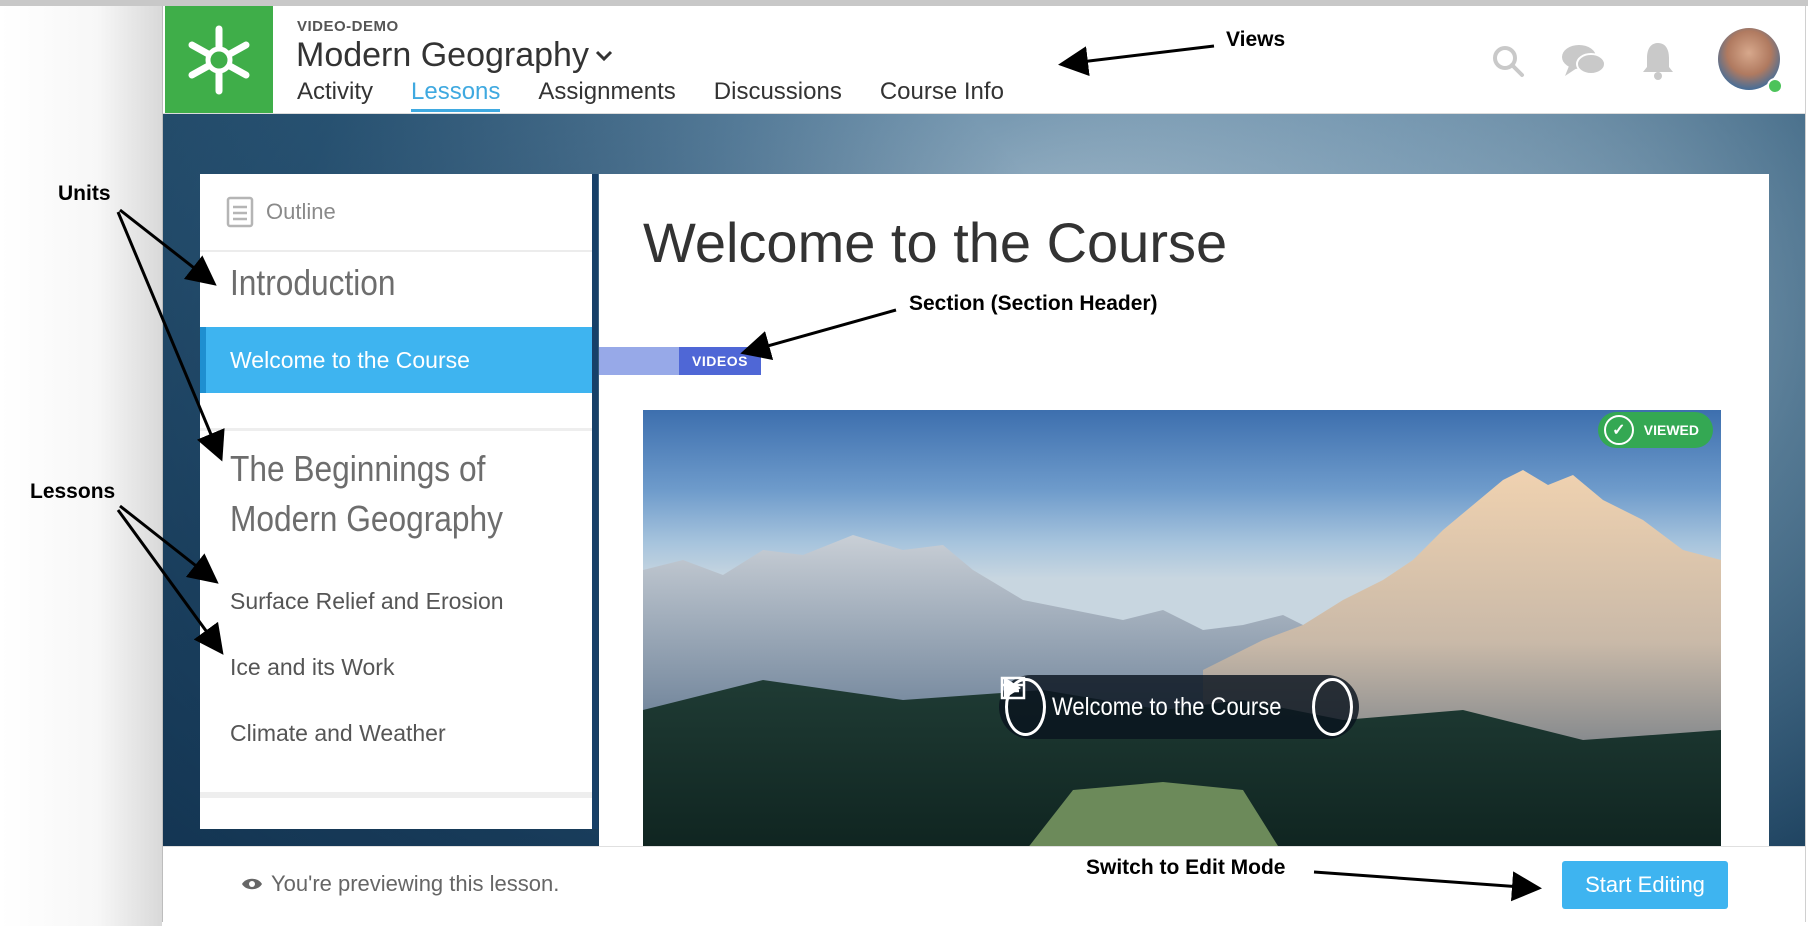  I want to click on arrow-section, so click(818, 334).